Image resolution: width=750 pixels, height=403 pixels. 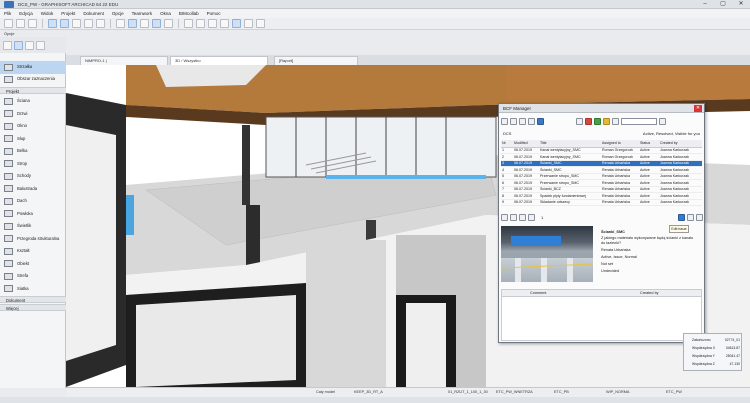 I want to click on menu-projekt: Projekt, so click(x=68, y=13).